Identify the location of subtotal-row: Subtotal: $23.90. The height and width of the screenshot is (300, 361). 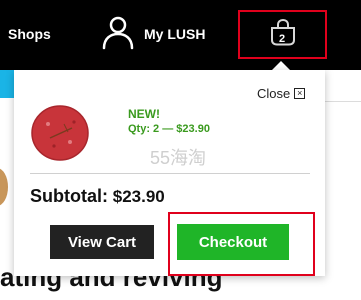
(97, 196).